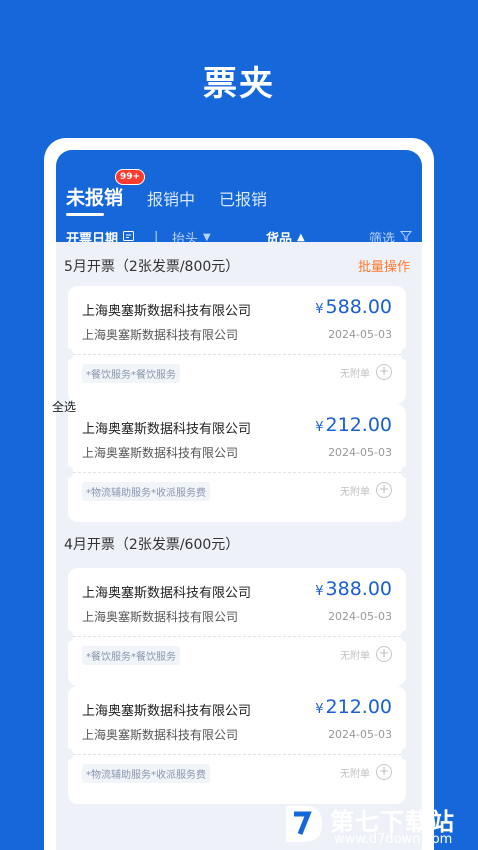  Describe the element at coordinates (130, 177) in the screenshot. I see `count-badge: 99+` at that location.